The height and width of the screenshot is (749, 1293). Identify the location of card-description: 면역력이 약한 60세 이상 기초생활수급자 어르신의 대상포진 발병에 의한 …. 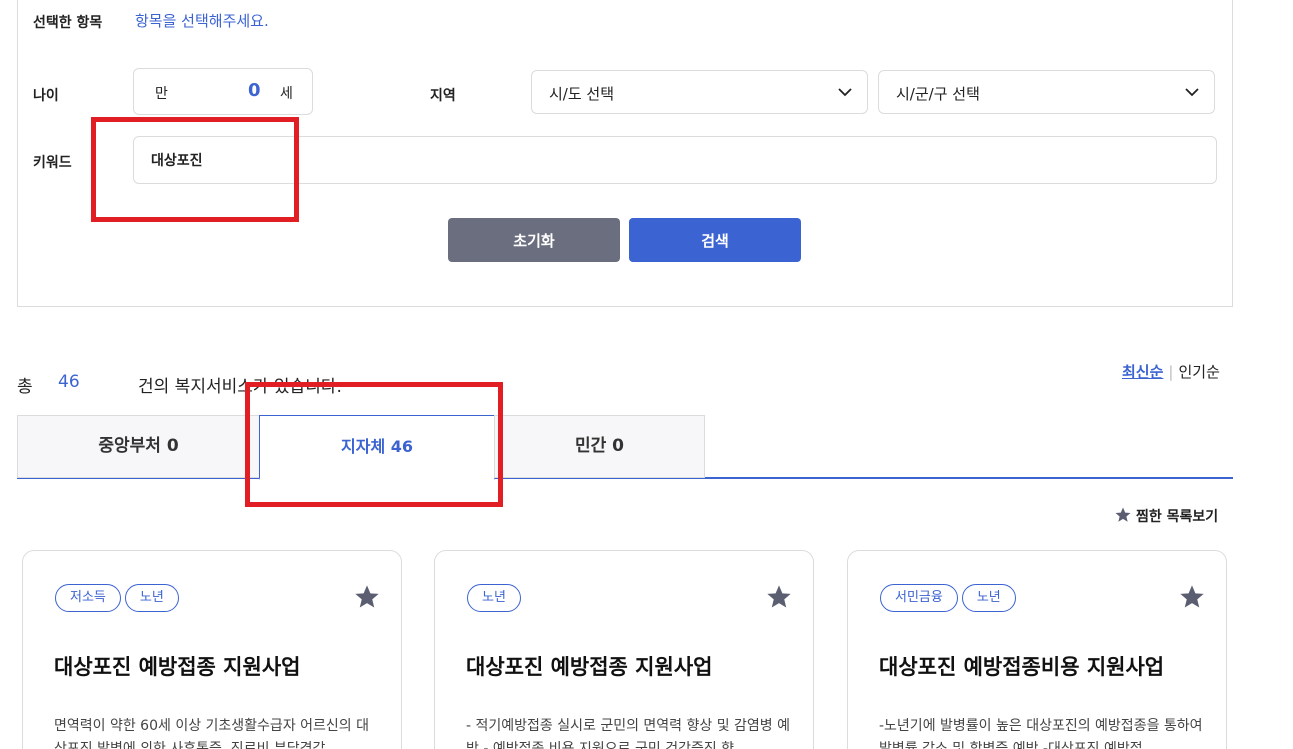
(211, 733).